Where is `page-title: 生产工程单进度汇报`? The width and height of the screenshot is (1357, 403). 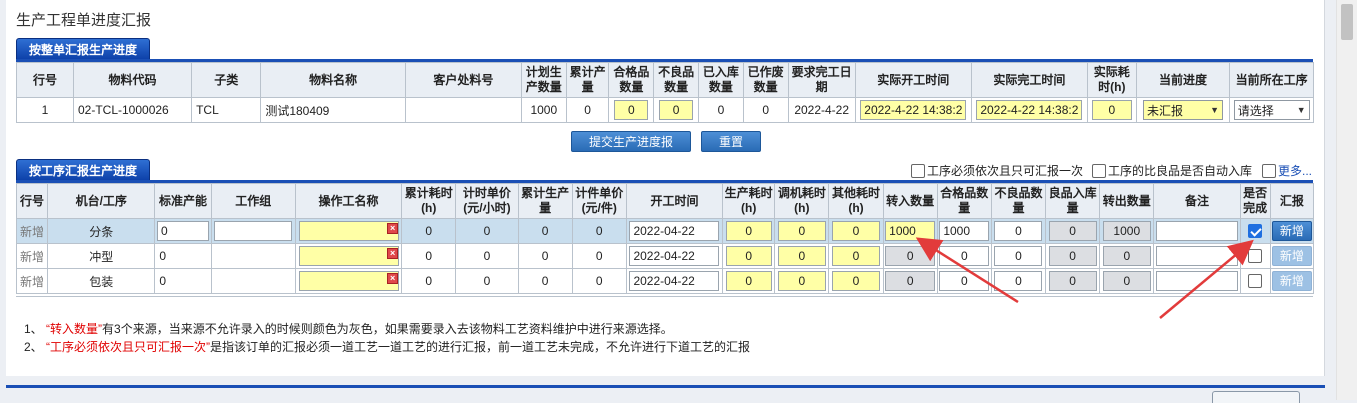
page-title: 生产工程单进度汇报 is located at coordinates (84, 20).